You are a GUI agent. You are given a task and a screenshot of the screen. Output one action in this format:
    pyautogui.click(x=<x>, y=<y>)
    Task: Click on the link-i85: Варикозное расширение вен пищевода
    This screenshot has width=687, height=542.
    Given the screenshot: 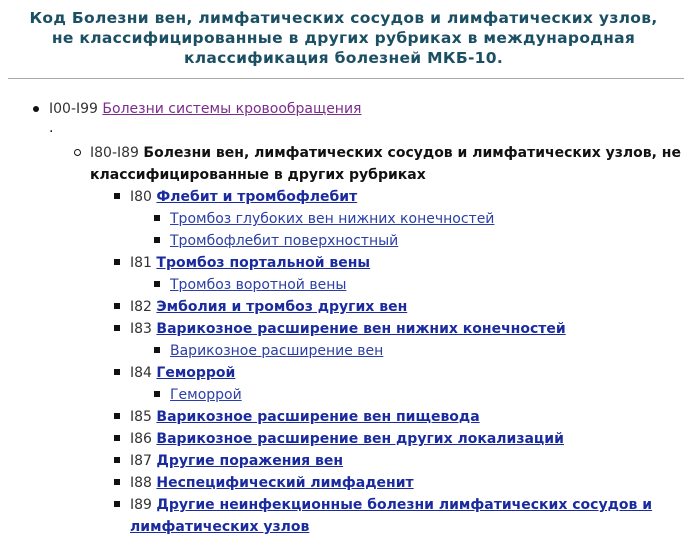 What is the action you would take?
    pyautogui.click(x=317, y=417)
    